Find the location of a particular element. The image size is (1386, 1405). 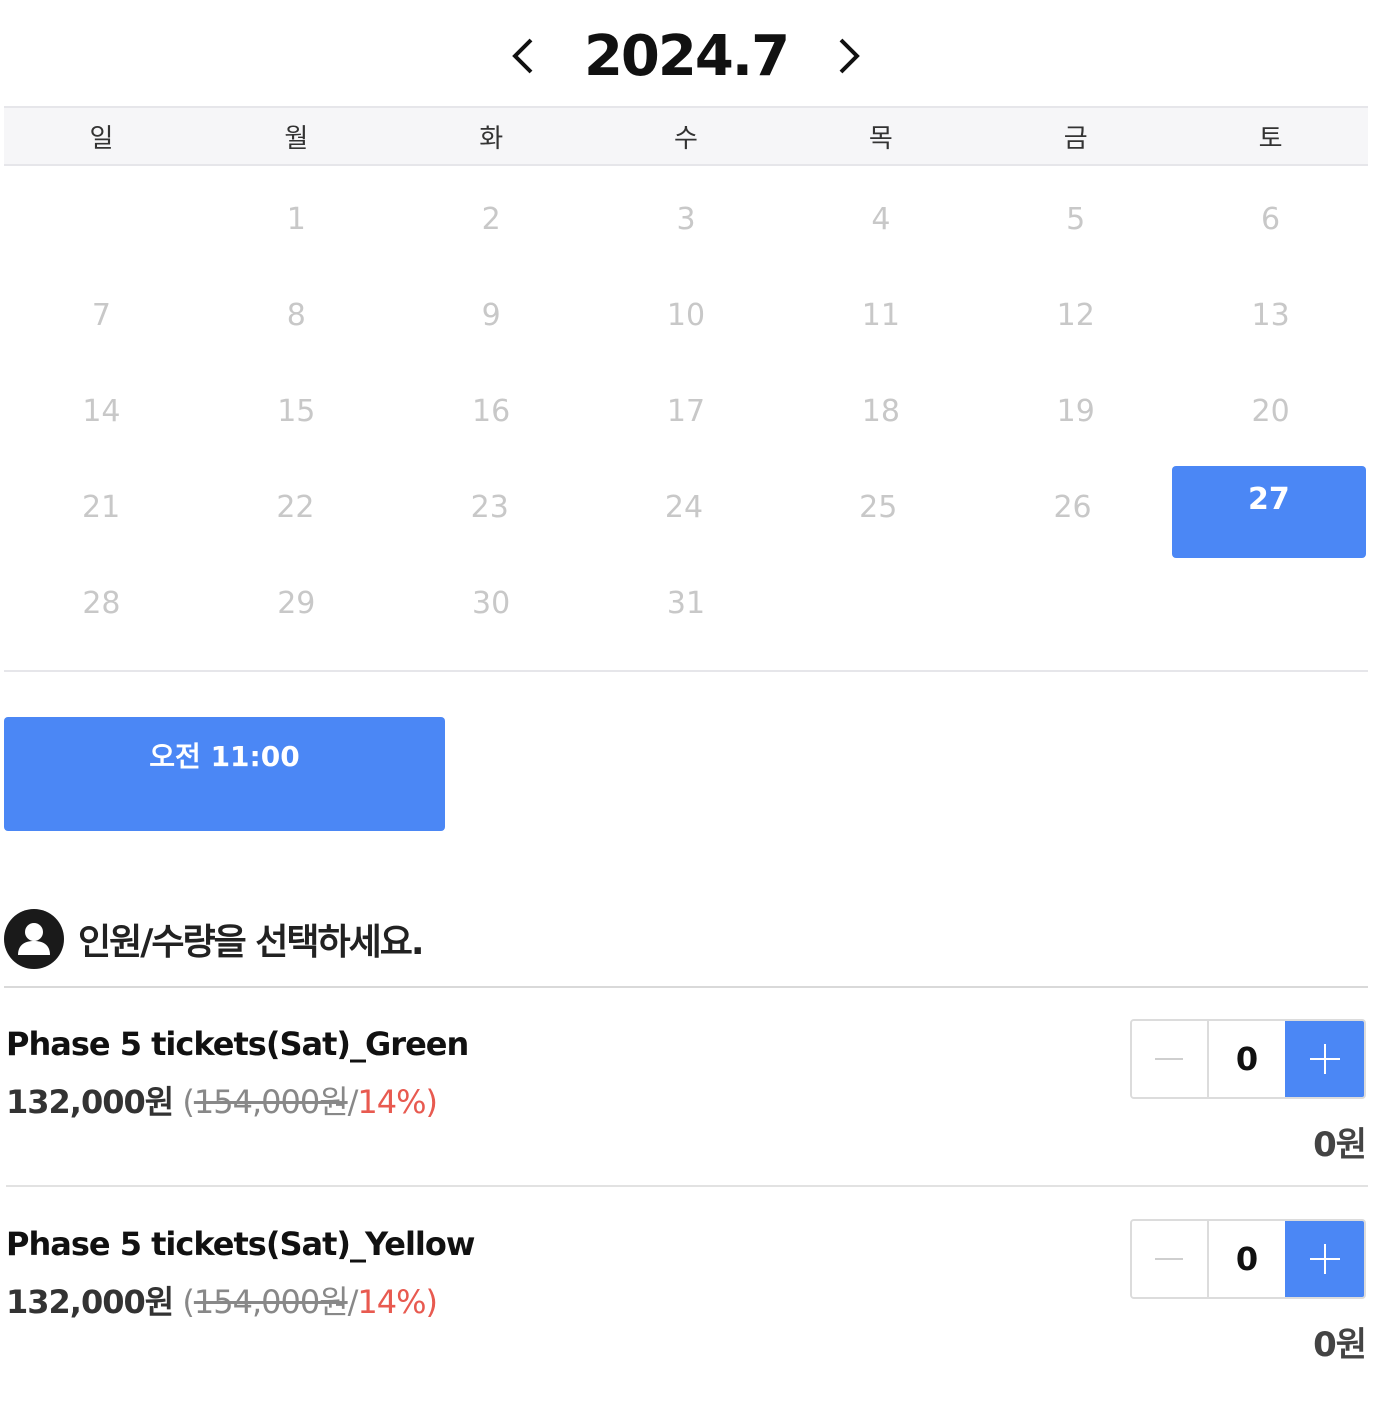

calendar-day: 26 is located at coordinates (1072, 507).